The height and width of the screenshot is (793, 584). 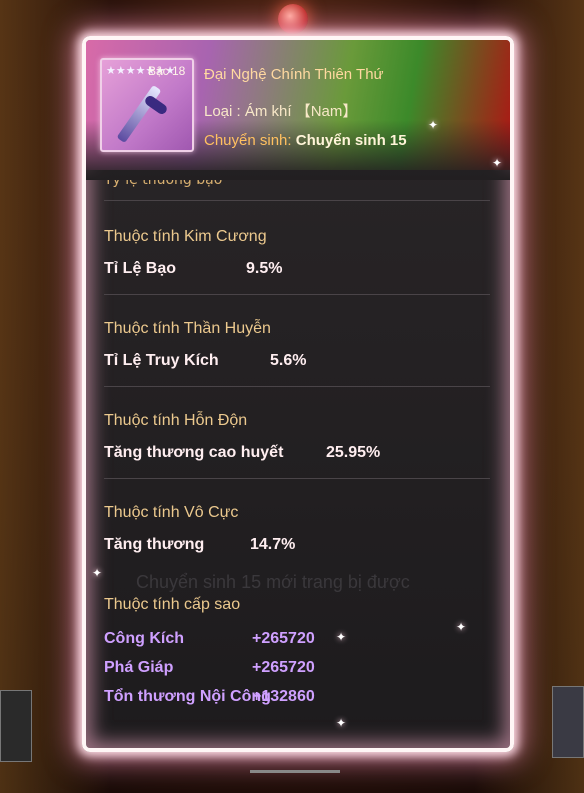 What do you see at coordinates (187, 696) in the screenshot?
I see `star-stat-name-noi-cong: Tổn thương Nội Công` at bounding box center [187, 696].